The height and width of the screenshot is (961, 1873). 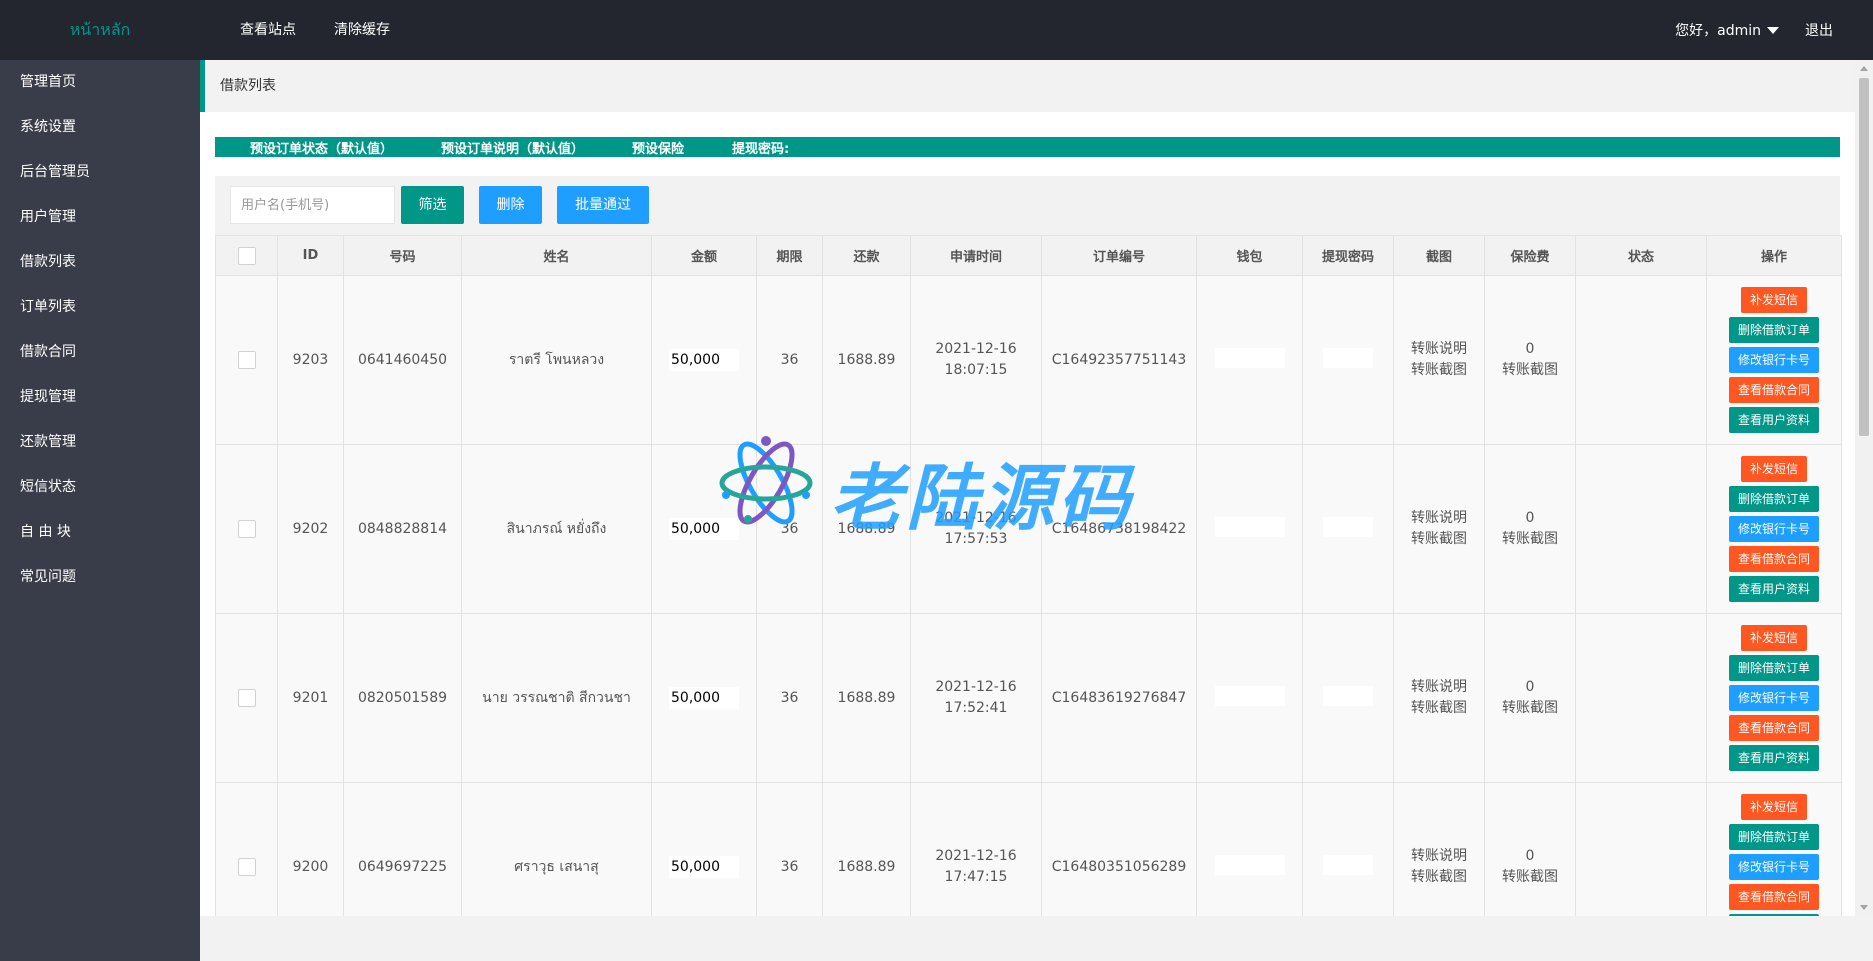 I want to click on sidebar-item-home: 管理首页, so click(x=100, y=82).